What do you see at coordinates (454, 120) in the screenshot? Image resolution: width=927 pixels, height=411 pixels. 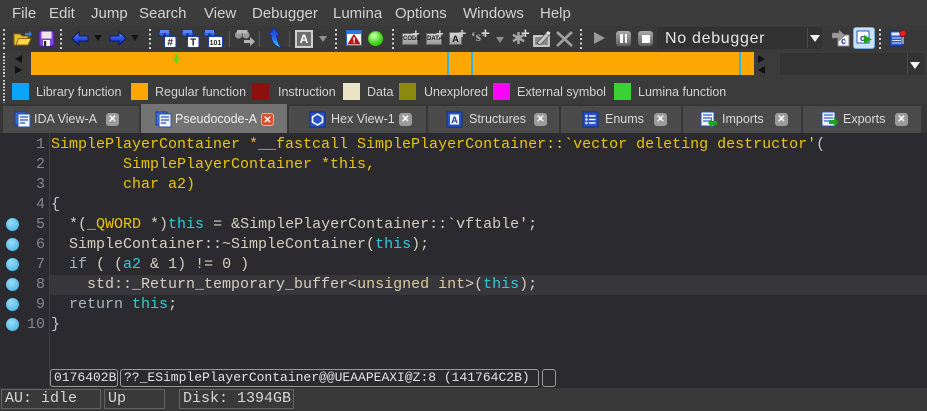 I see `svg-text: A` at bounding box center [454, 120].